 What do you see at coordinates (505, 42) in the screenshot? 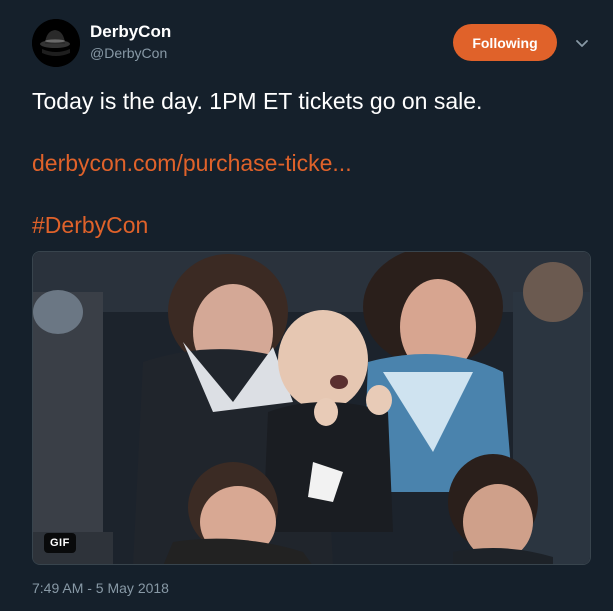
I see `following-button: Following` at bounding box center [505, 42].